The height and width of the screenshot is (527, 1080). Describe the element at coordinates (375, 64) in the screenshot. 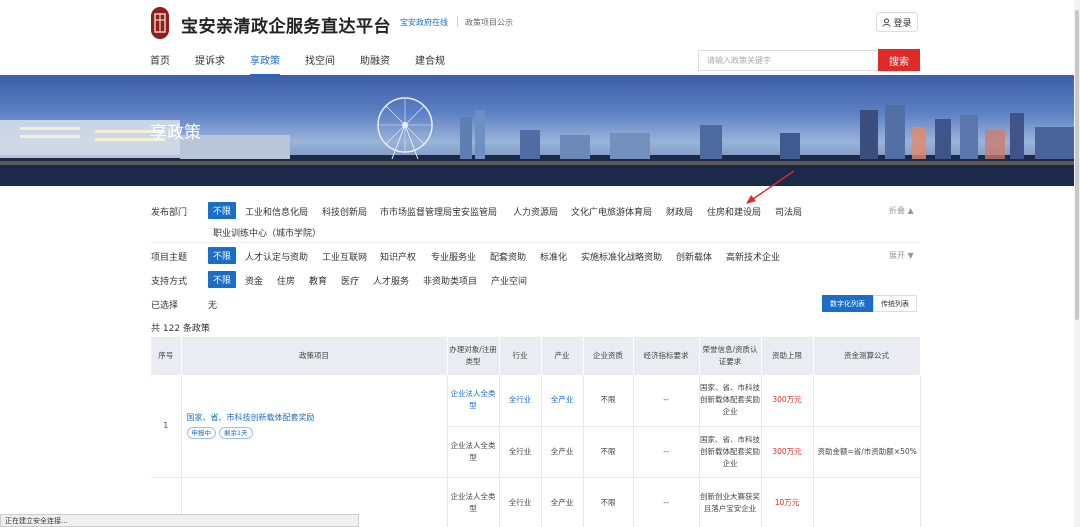

I see `nav-financing: 助融资` at that location.